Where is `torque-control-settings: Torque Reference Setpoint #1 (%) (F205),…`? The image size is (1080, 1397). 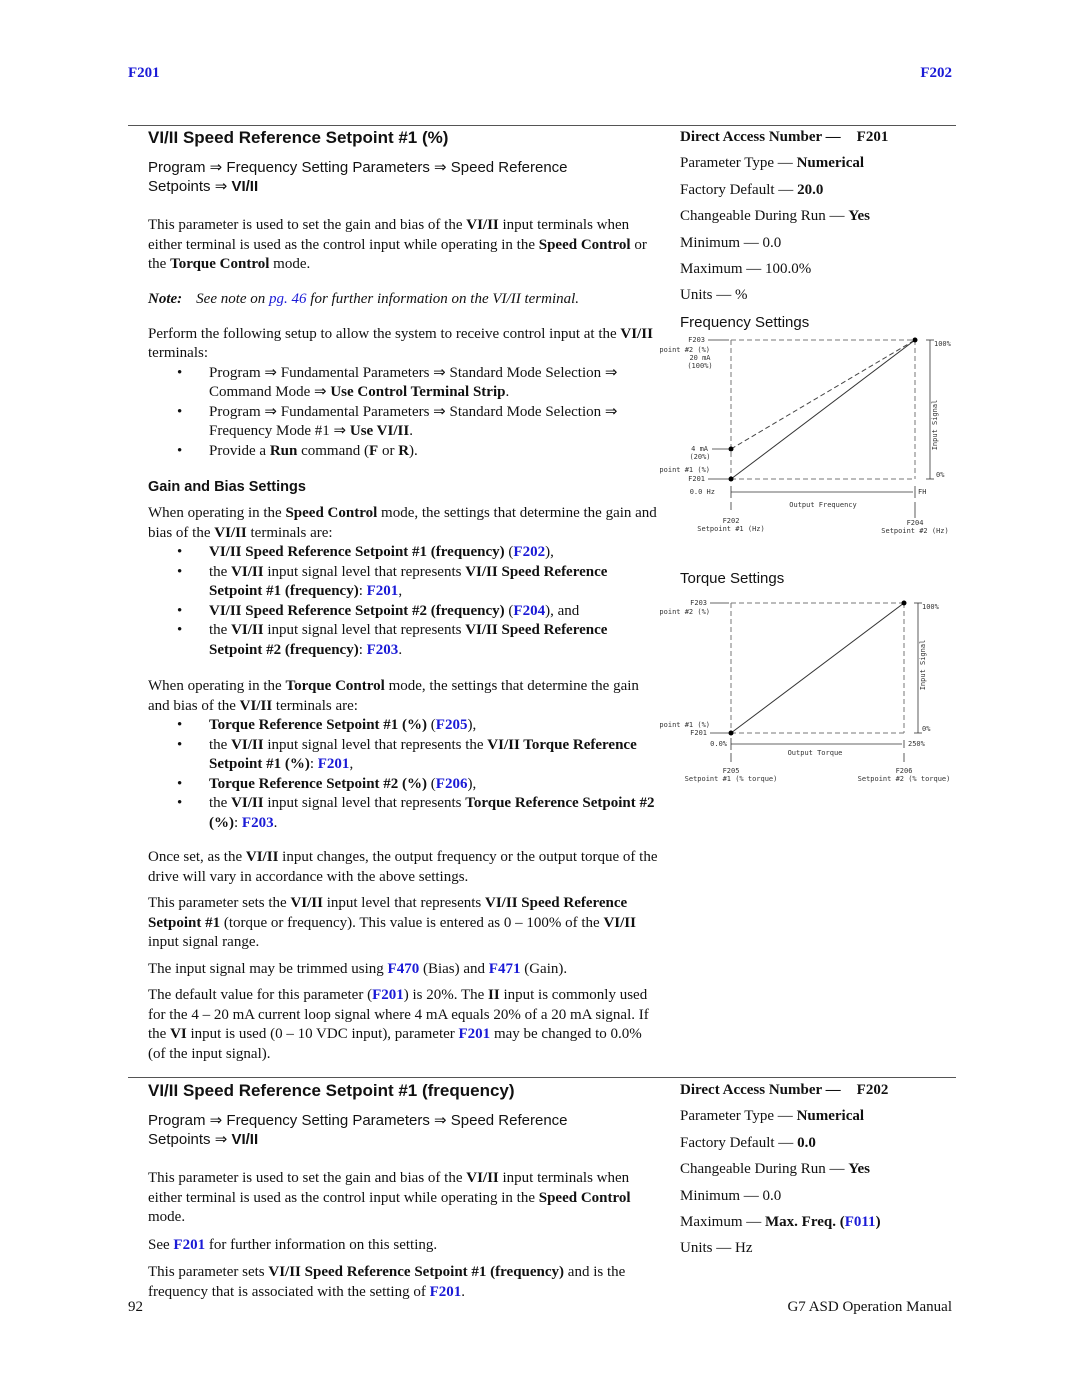
torque-control-settings: Torque Reference Setpoint #1 (%) (F205),… is located at coordinates (403, 774).